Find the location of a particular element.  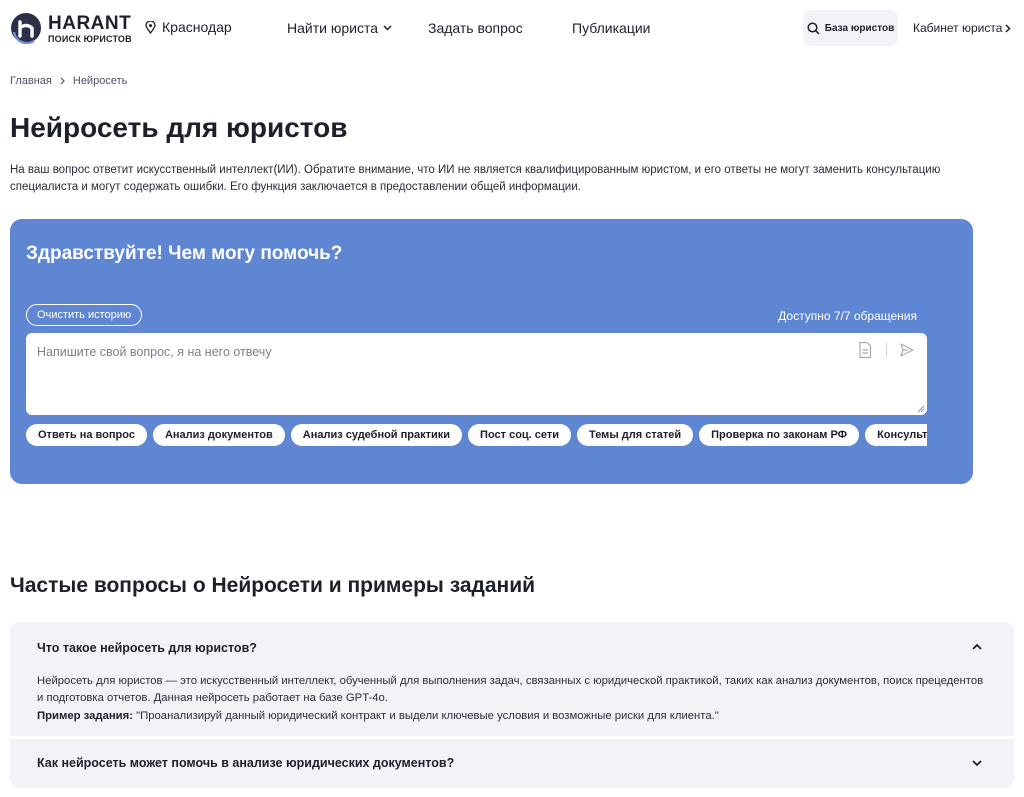

chip-law-check: Проверка по законам РФ is located at coordinates (779, 435).